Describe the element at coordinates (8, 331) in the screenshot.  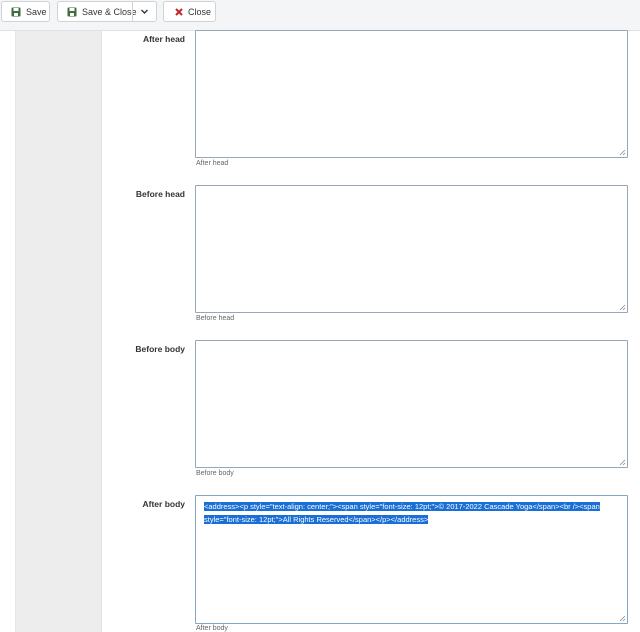
I see `left-rail` at that location.